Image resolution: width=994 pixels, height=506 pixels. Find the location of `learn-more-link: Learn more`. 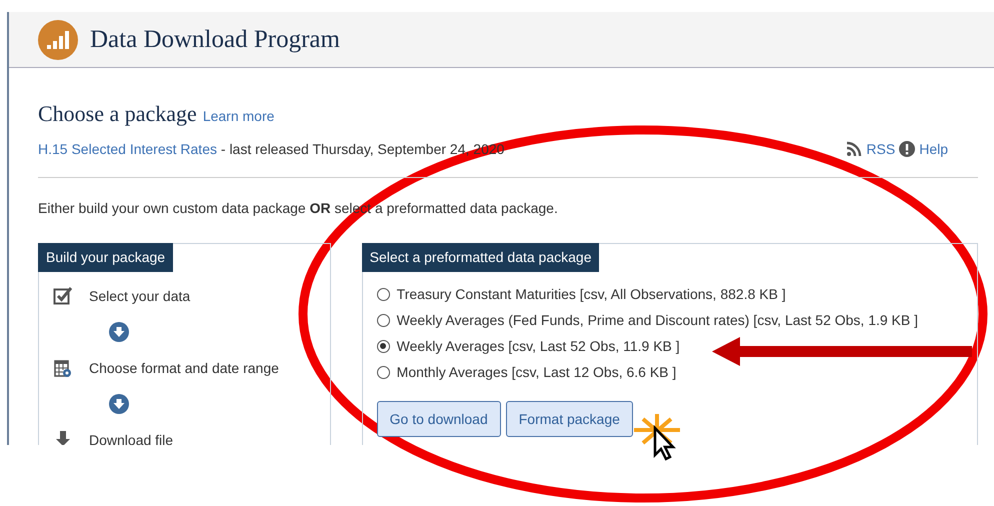

learn-more-link: Learn more is located at coordinates (238, 116).